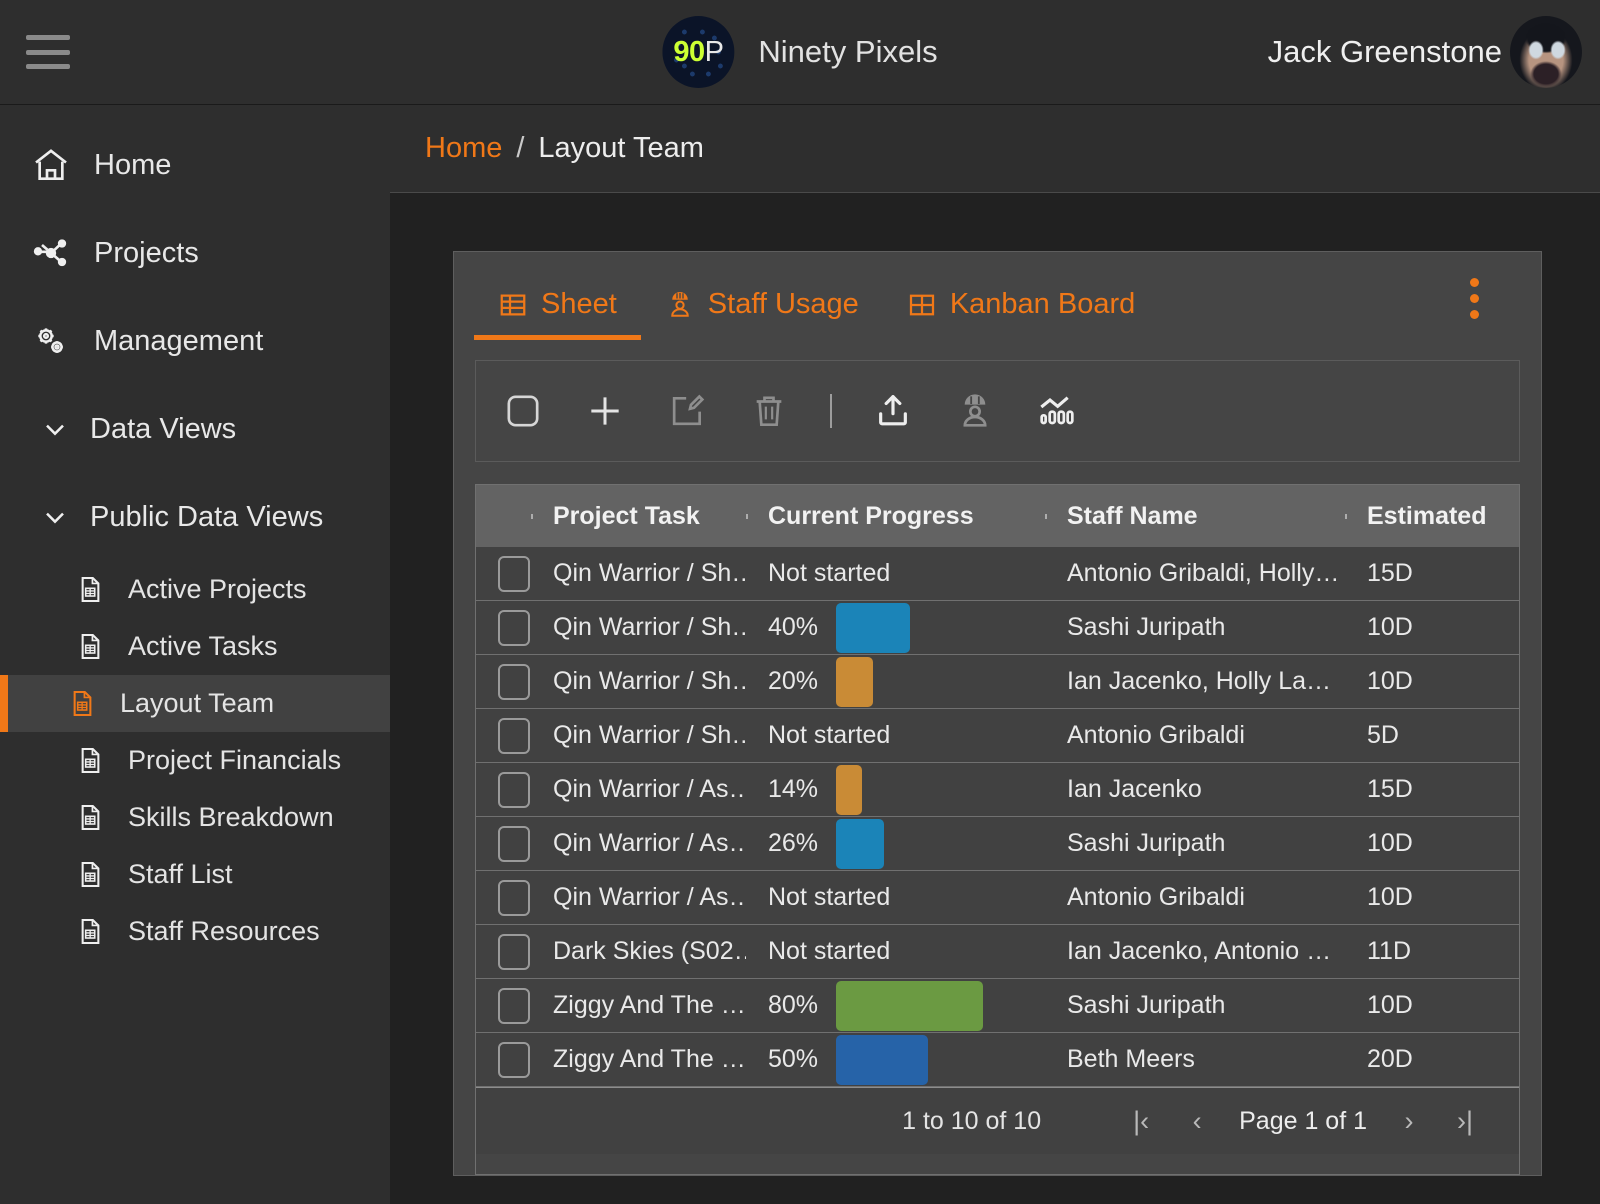  Describe the element at coordinates (463, 148) in the screenshot. I see `breadcrumb-home-link: Home` at that location.